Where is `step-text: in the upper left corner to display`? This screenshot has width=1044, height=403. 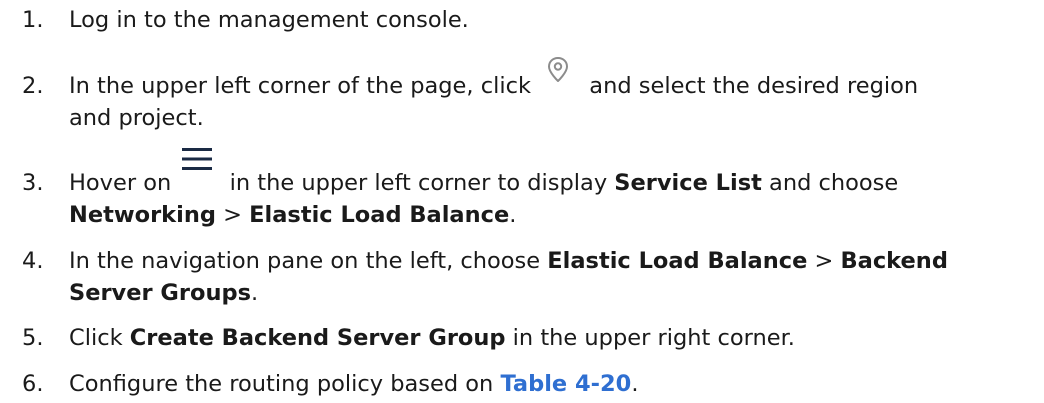 step-text: in the upper left corner to display is located at coordinates (418, 183).